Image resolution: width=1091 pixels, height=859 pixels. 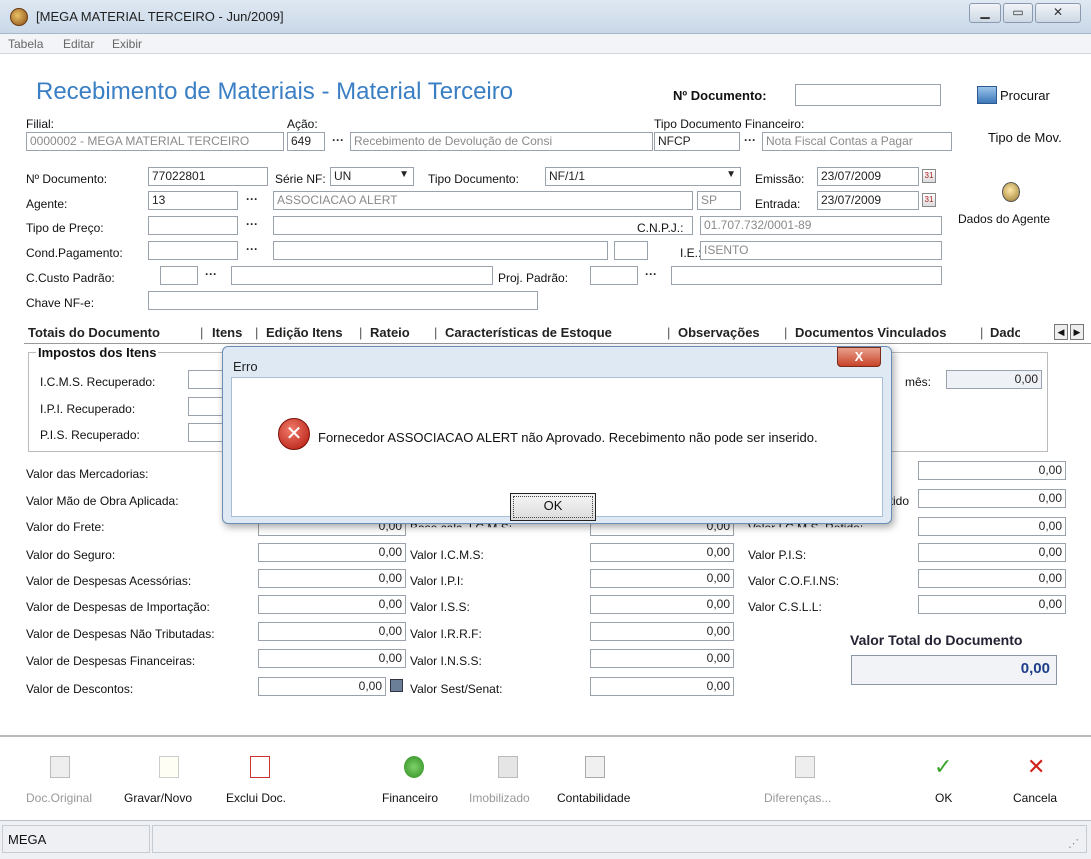 I want to click on agente-lookup-button: ···, so click(x=252, y=199).